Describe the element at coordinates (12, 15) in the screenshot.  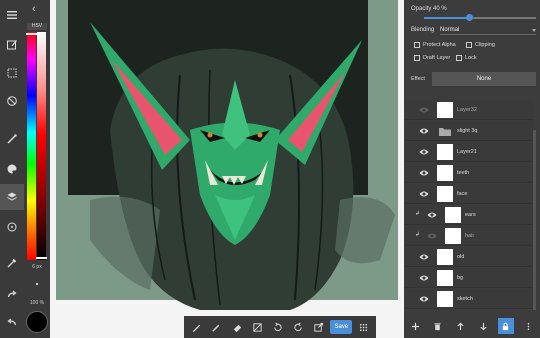
I see `menu-icon` at that location.